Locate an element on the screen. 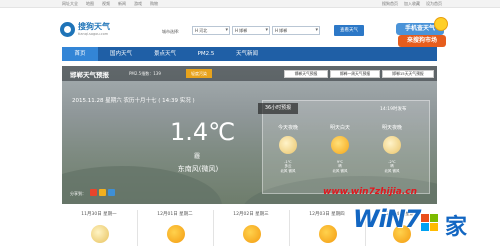 This screenshot has width=500, height=249. topbar-link: 购物 is located at coordinates (154, 4).